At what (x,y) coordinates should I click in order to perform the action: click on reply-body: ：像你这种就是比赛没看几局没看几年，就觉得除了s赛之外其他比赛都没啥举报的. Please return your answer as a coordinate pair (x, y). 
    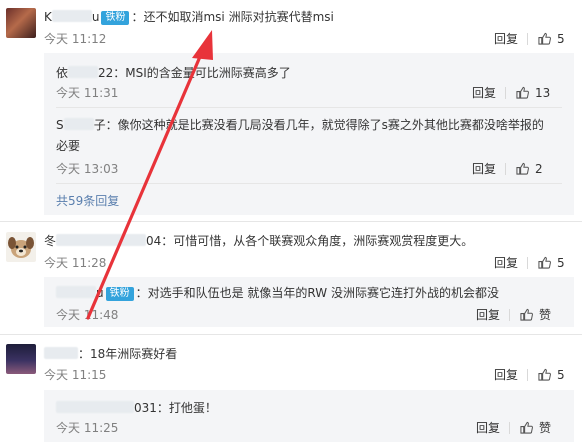
    Looking at the image, I should click on (324, 125).